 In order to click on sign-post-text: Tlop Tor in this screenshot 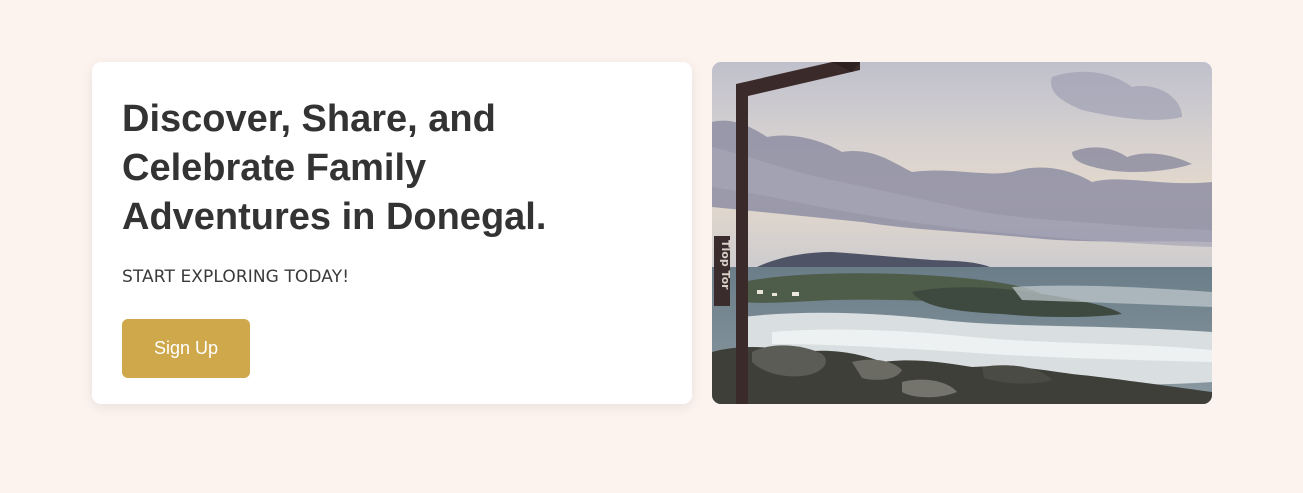, I will do `click(725, 265)`.